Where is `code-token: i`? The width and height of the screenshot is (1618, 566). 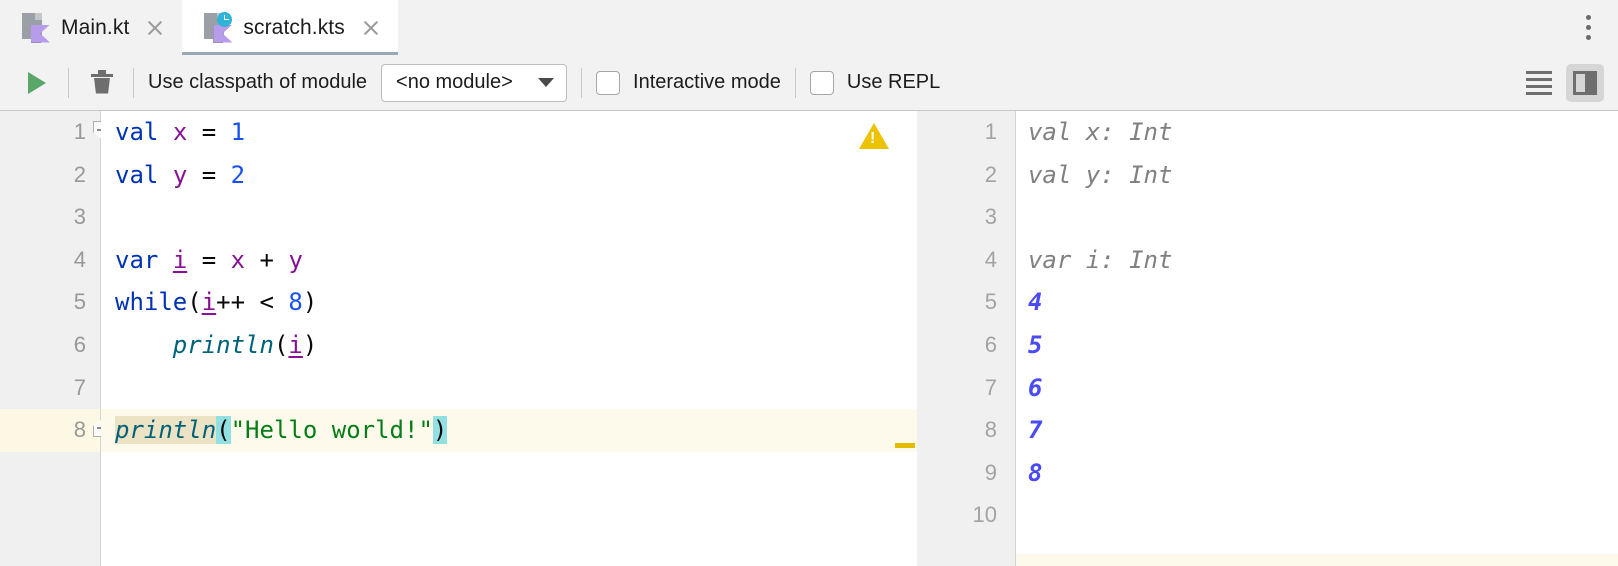
code-token: i is located at coordinates (295, 344).